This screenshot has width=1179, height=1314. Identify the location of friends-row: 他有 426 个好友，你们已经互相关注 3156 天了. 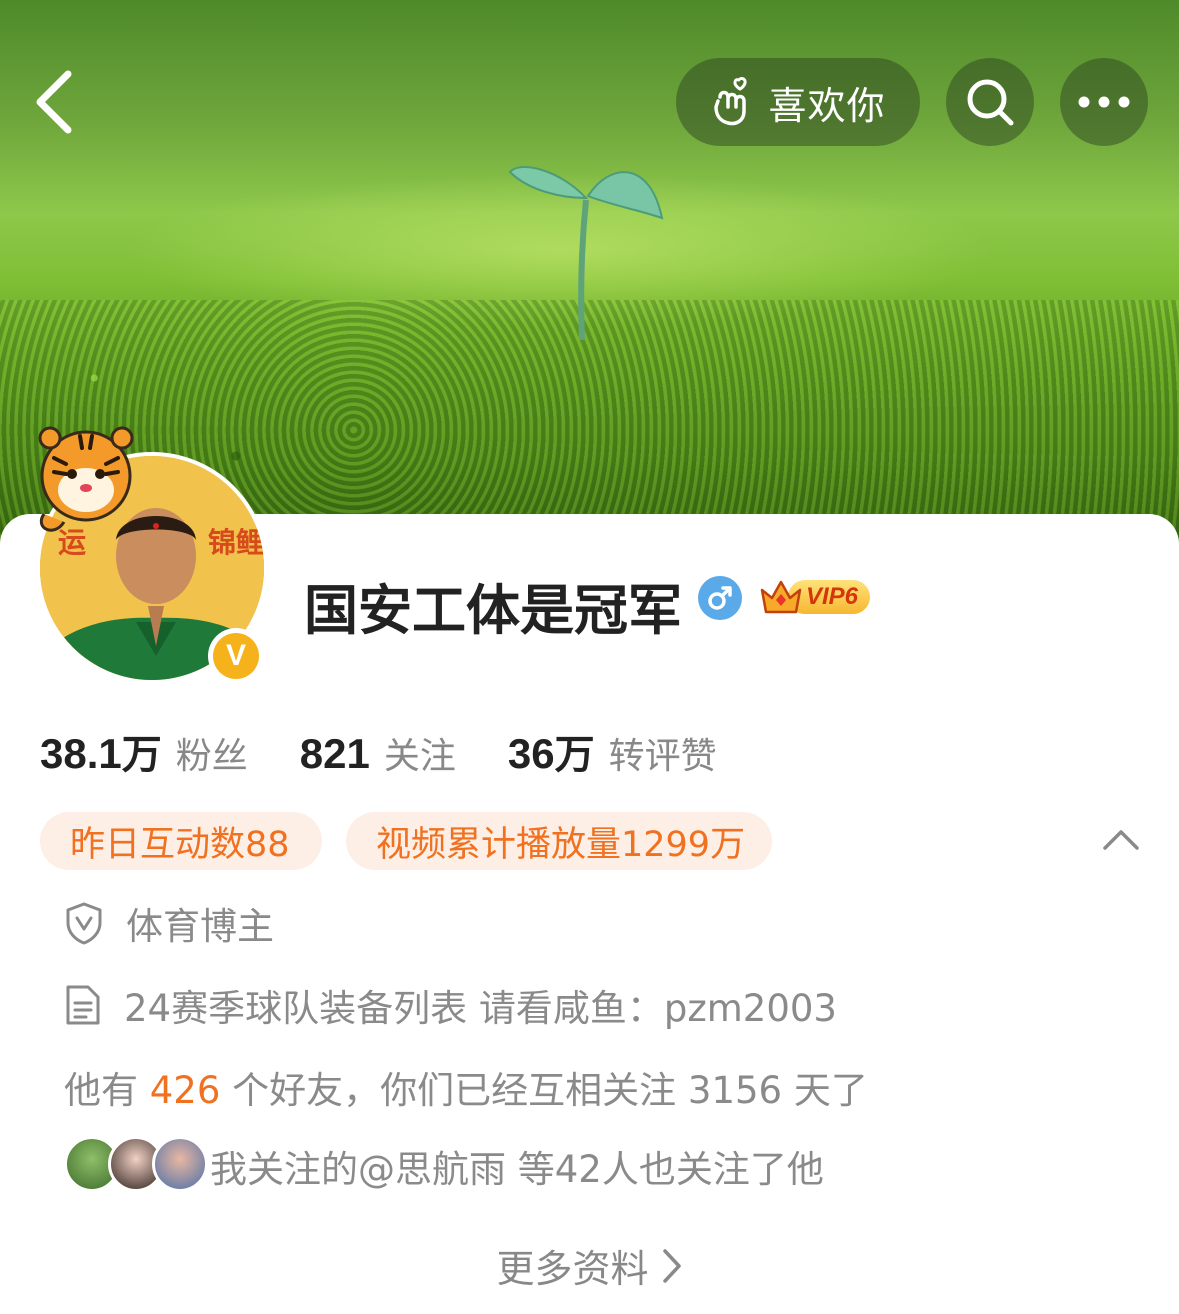
(466, 1087).